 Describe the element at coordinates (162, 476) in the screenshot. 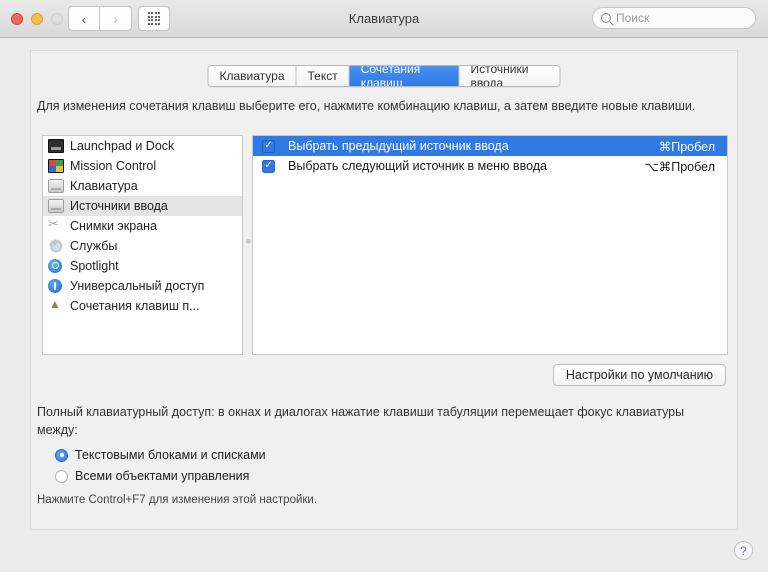

I see `radio-label: Всеми объектами управления` at that location.